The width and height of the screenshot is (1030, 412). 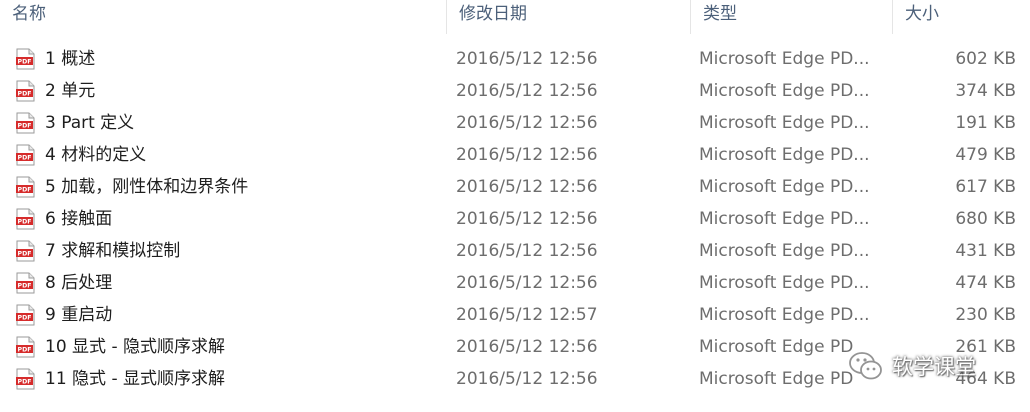 I want to click on file-name: 3 Part 定义, so click(x=90, y=123).